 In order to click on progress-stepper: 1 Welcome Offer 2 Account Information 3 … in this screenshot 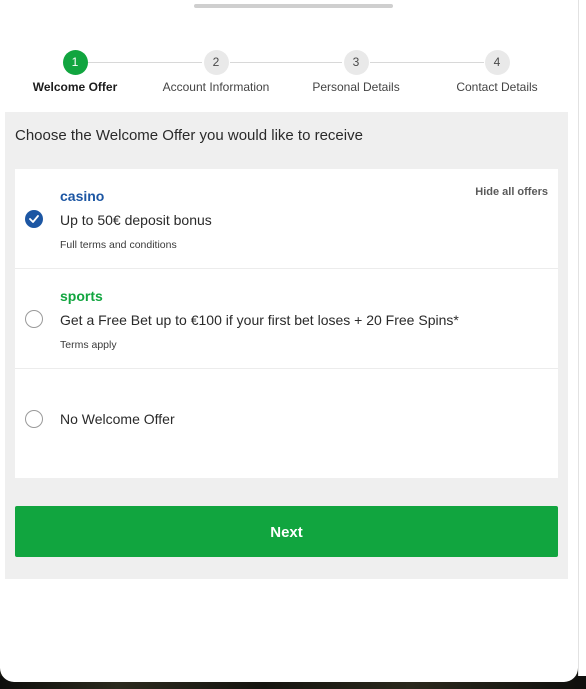, I will do `click(289, 75)`.